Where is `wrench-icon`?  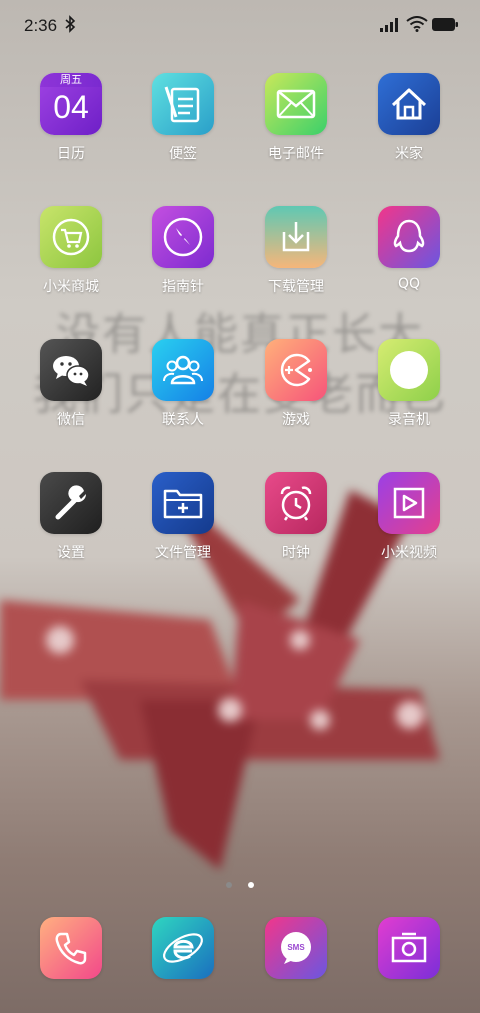
wrench-icon is located at coordinates (71, 503).